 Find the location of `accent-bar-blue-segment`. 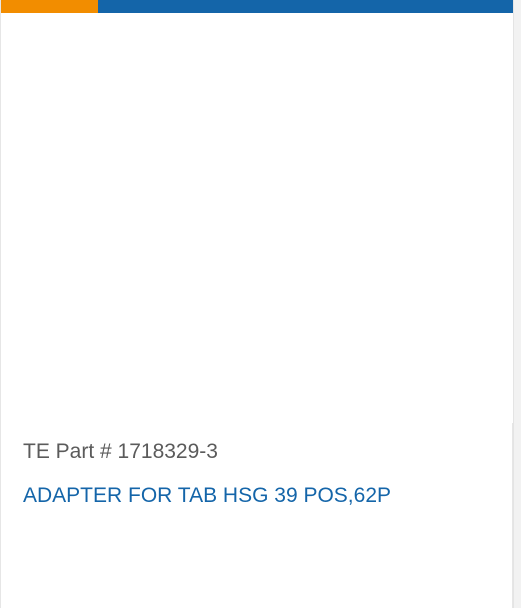

accent-bar-blue-segment is located at coordinates (309, 6).